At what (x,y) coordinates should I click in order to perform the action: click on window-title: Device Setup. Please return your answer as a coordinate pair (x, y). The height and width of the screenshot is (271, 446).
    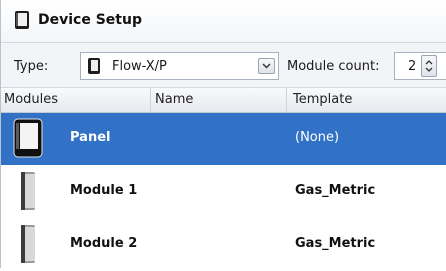
    Looking at the image, I should click on (90, 20).